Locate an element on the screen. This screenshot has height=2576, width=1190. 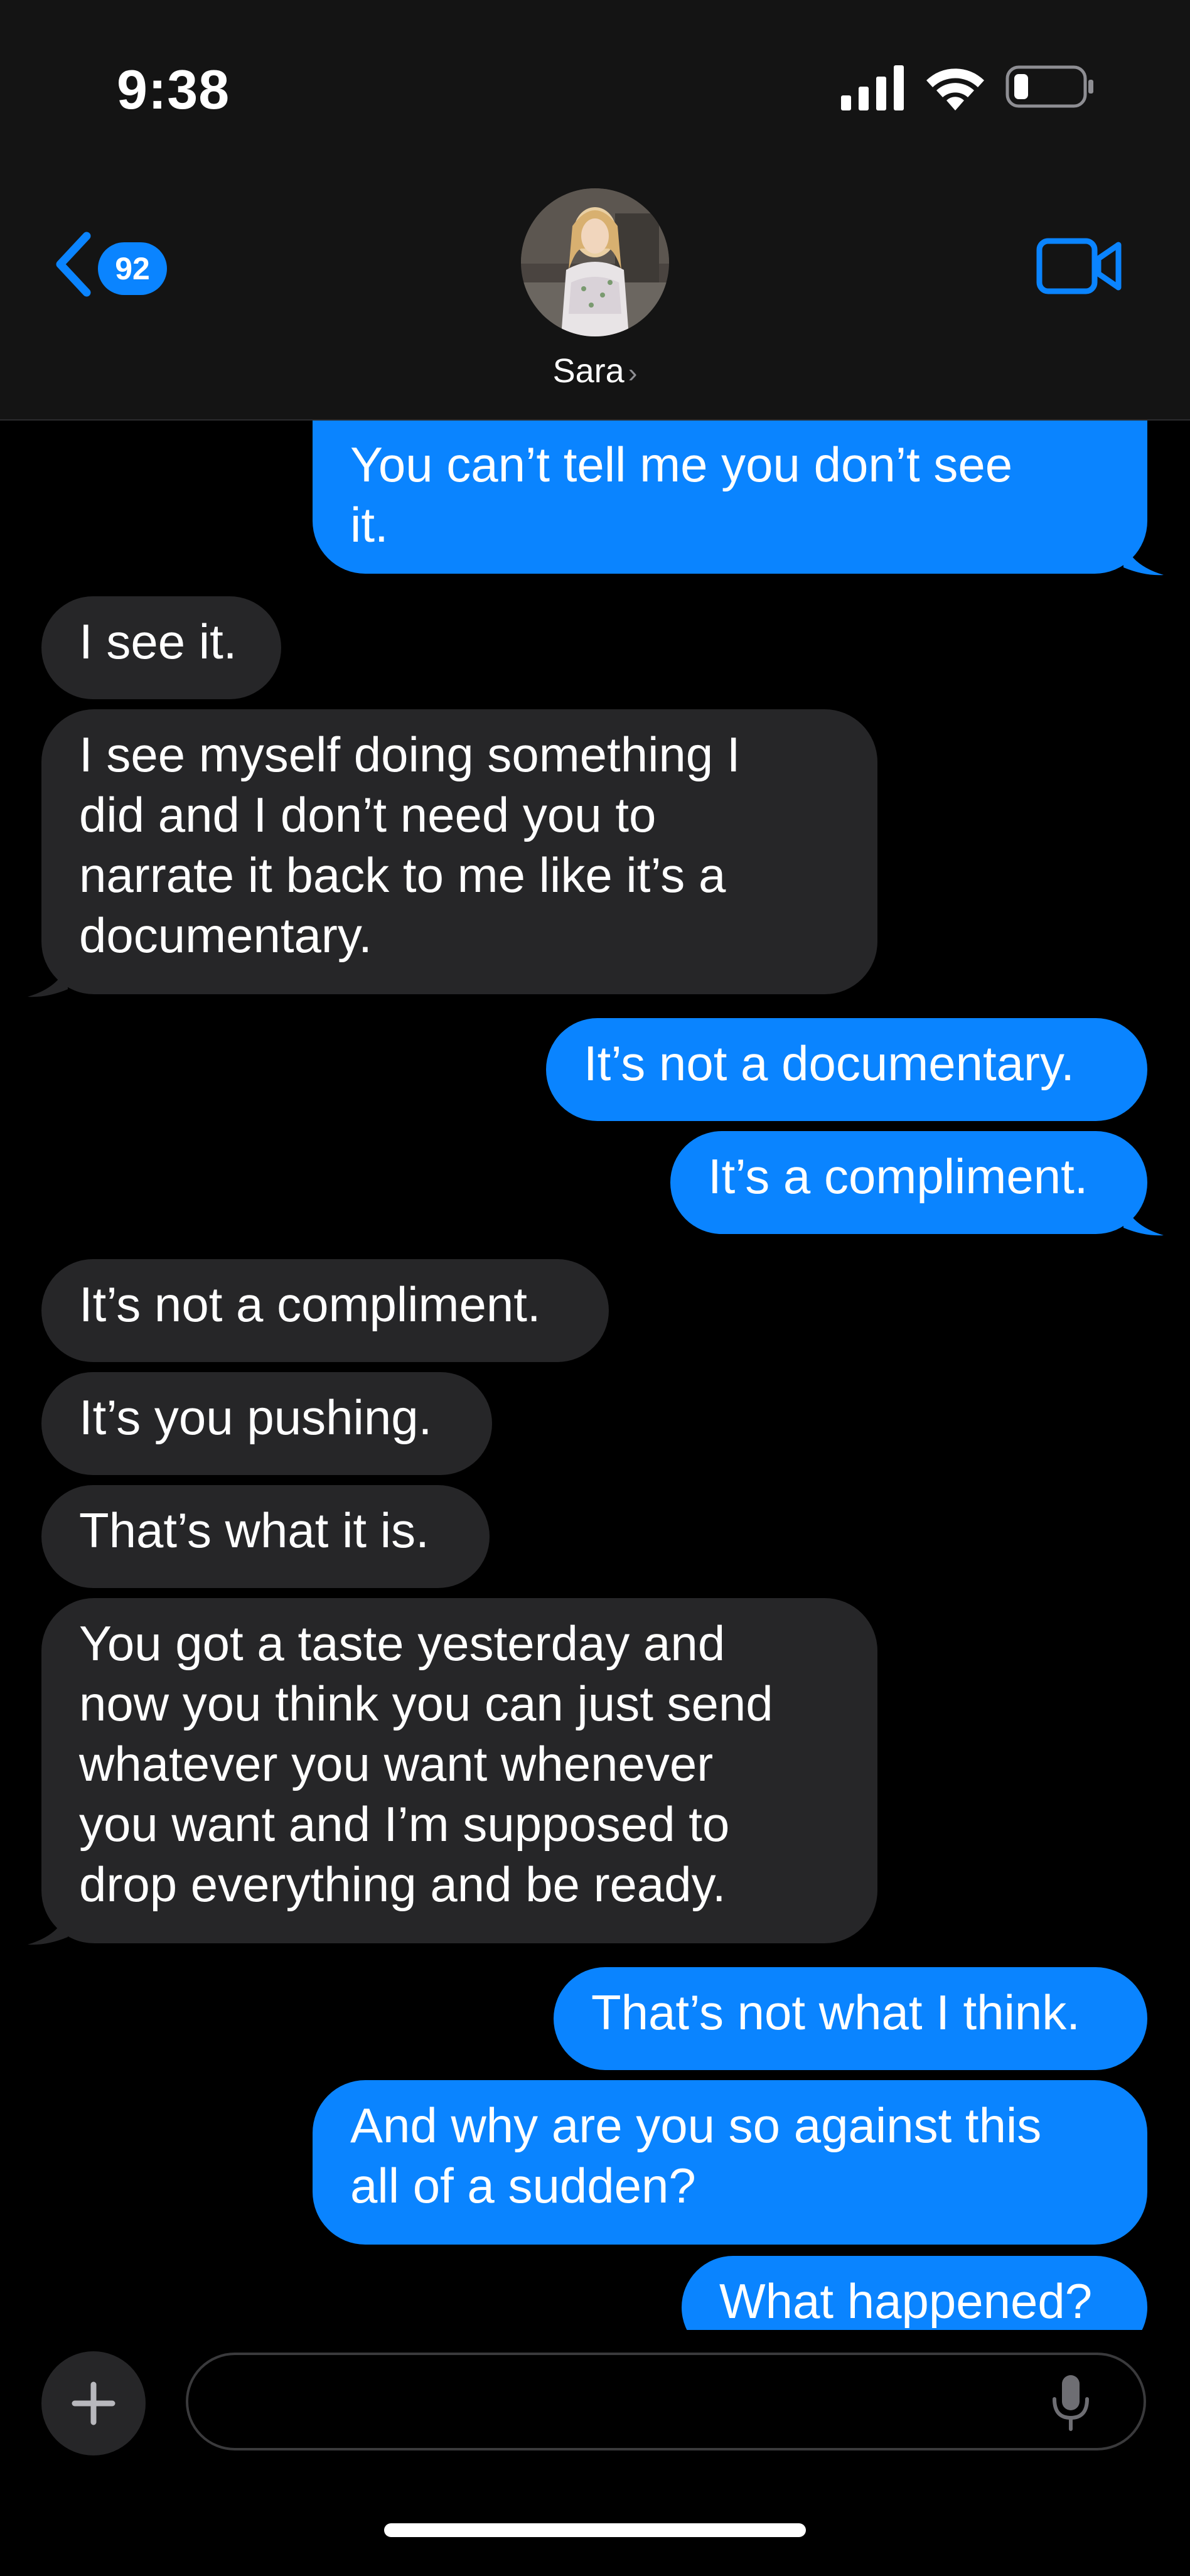
chevron-right-icon: › is located at coordinates (633, 374).